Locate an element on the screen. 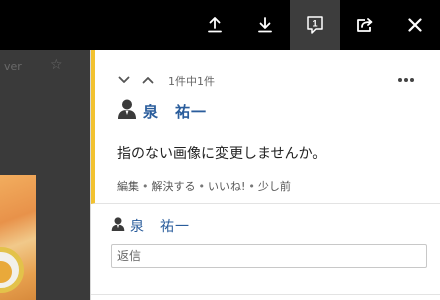  comment-icon: 1 is located at coordinates (315, 25).